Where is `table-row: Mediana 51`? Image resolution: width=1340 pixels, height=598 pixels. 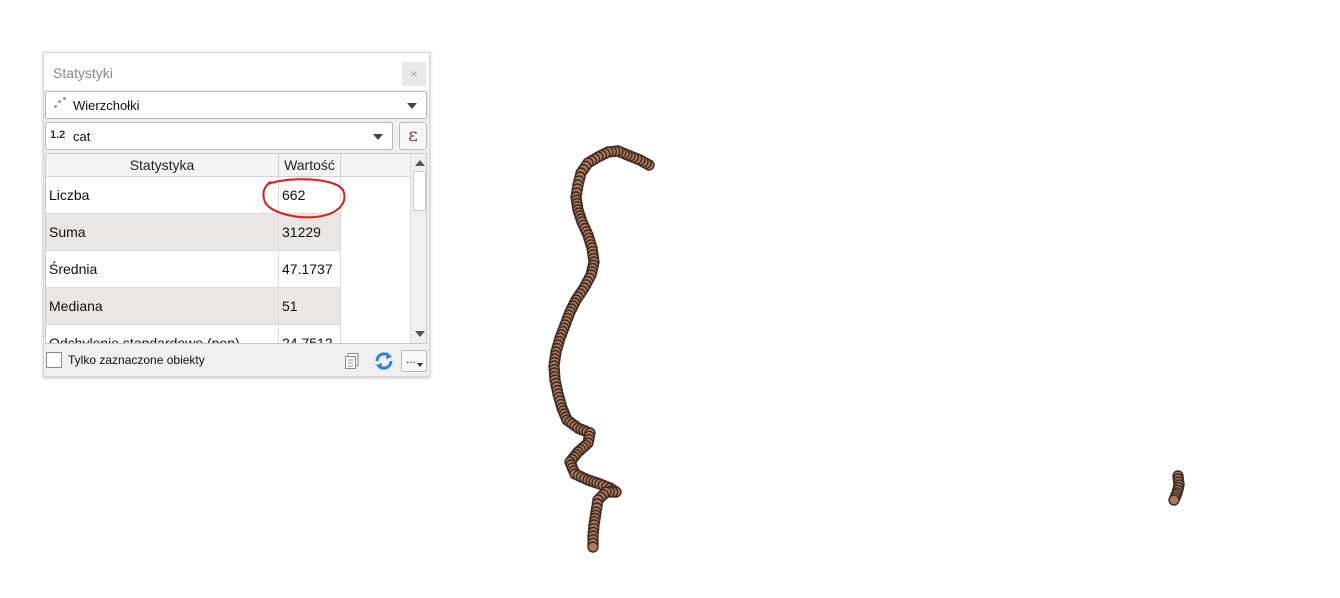
table-row: Mediana 51 is located at coordinates (193, 306).